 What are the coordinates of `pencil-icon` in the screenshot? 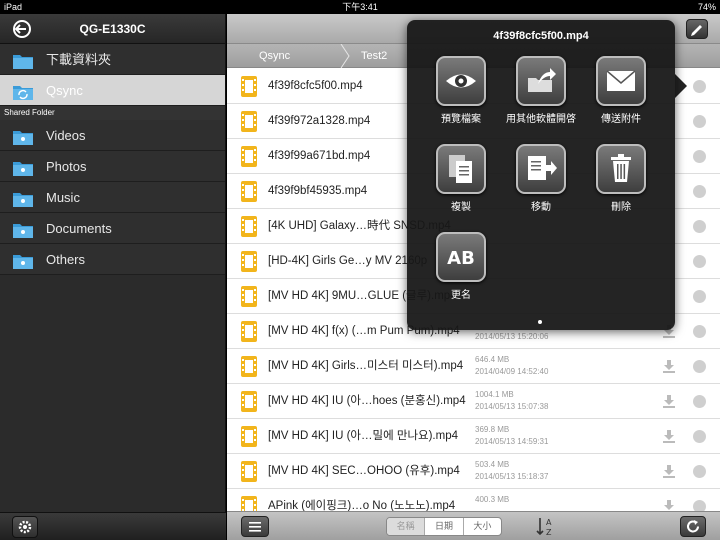 It's located at (696, 30).